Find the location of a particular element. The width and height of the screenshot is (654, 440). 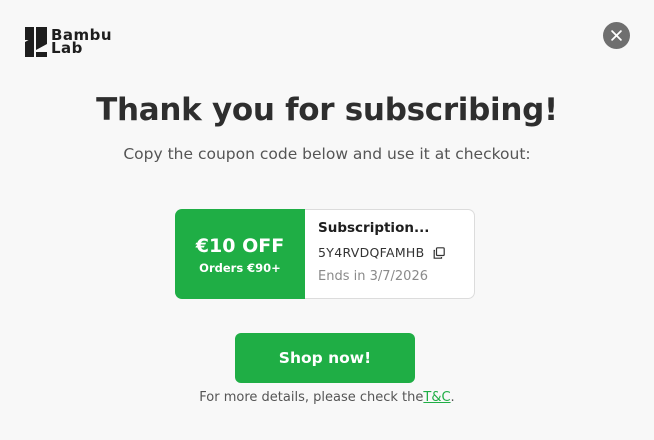

logo-line-2: Lab is located at coordinates (67, 48).